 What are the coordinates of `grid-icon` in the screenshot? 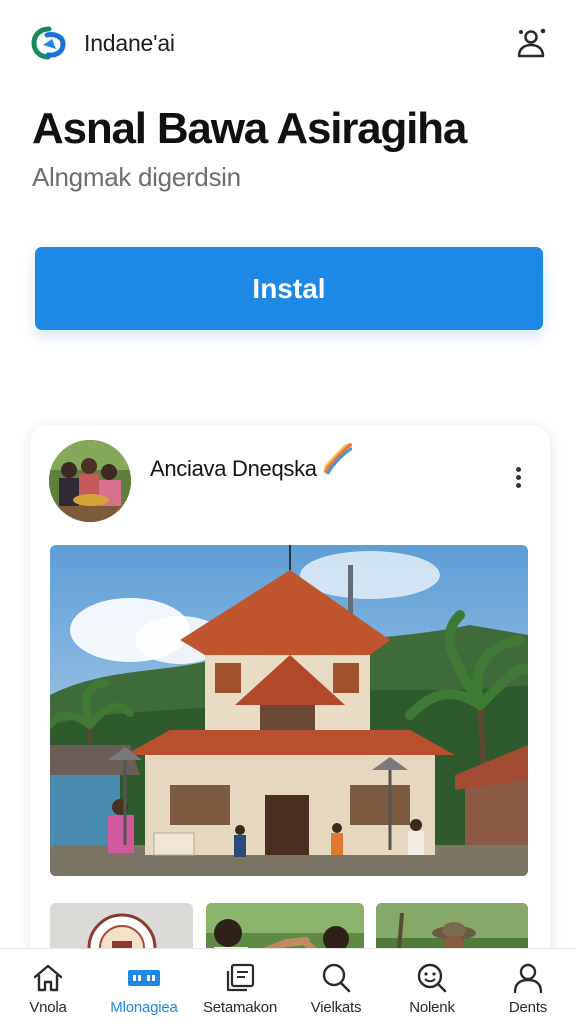 It's located at (144, 978).